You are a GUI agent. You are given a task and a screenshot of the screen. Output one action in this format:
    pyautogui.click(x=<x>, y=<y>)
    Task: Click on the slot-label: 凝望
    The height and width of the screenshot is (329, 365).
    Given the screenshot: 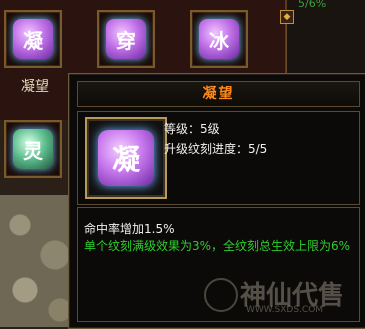 What is the action you would take?
    pyautogui.click(x=35, y=87)
    